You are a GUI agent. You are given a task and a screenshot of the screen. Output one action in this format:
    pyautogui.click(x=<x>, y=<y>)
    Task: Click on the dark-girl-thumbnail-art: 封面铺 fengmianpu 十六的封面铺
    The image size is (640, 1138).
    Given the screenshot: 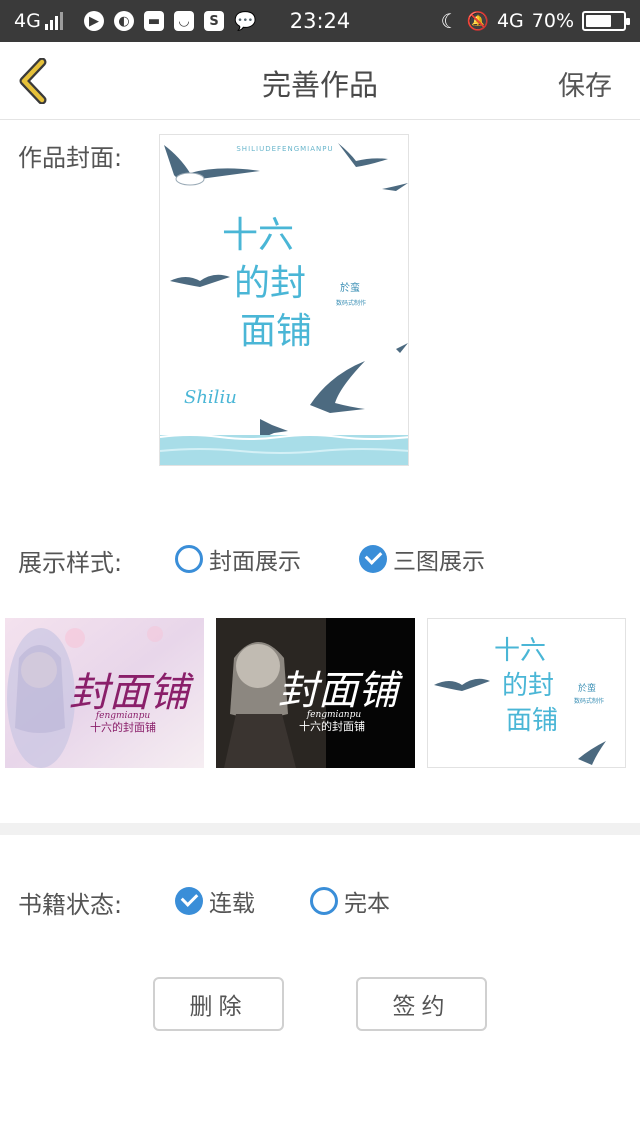 What is the action you would take?
    pyautogui.click(x=315, y=693)
    